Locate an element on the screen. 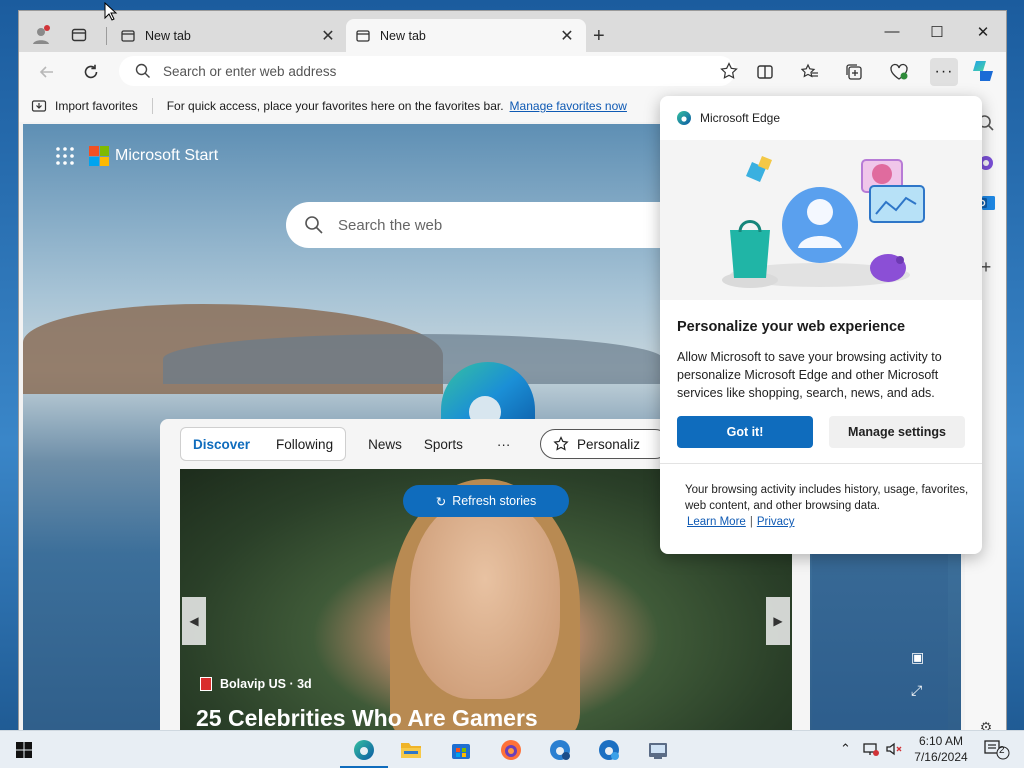 This screenshot has width=1024, height=768. favorites-separator is located at coordinates (152, 106).